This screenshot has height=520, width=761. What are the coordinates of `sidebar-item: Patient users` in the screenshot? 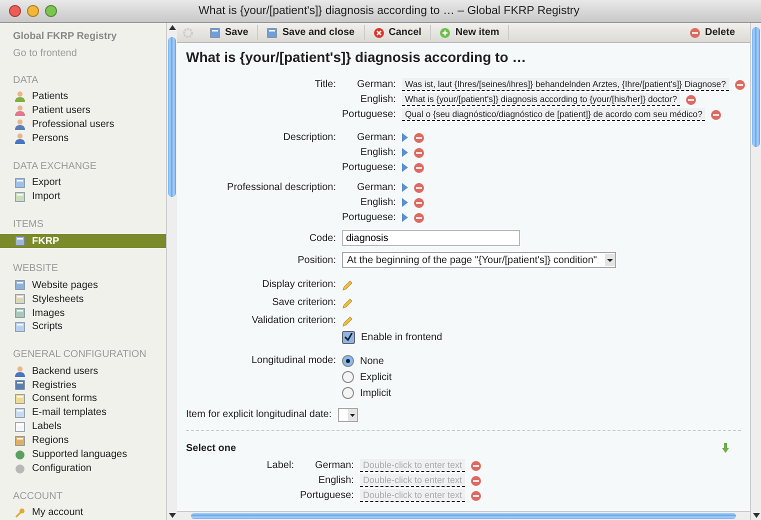 It's located at (83, 111).